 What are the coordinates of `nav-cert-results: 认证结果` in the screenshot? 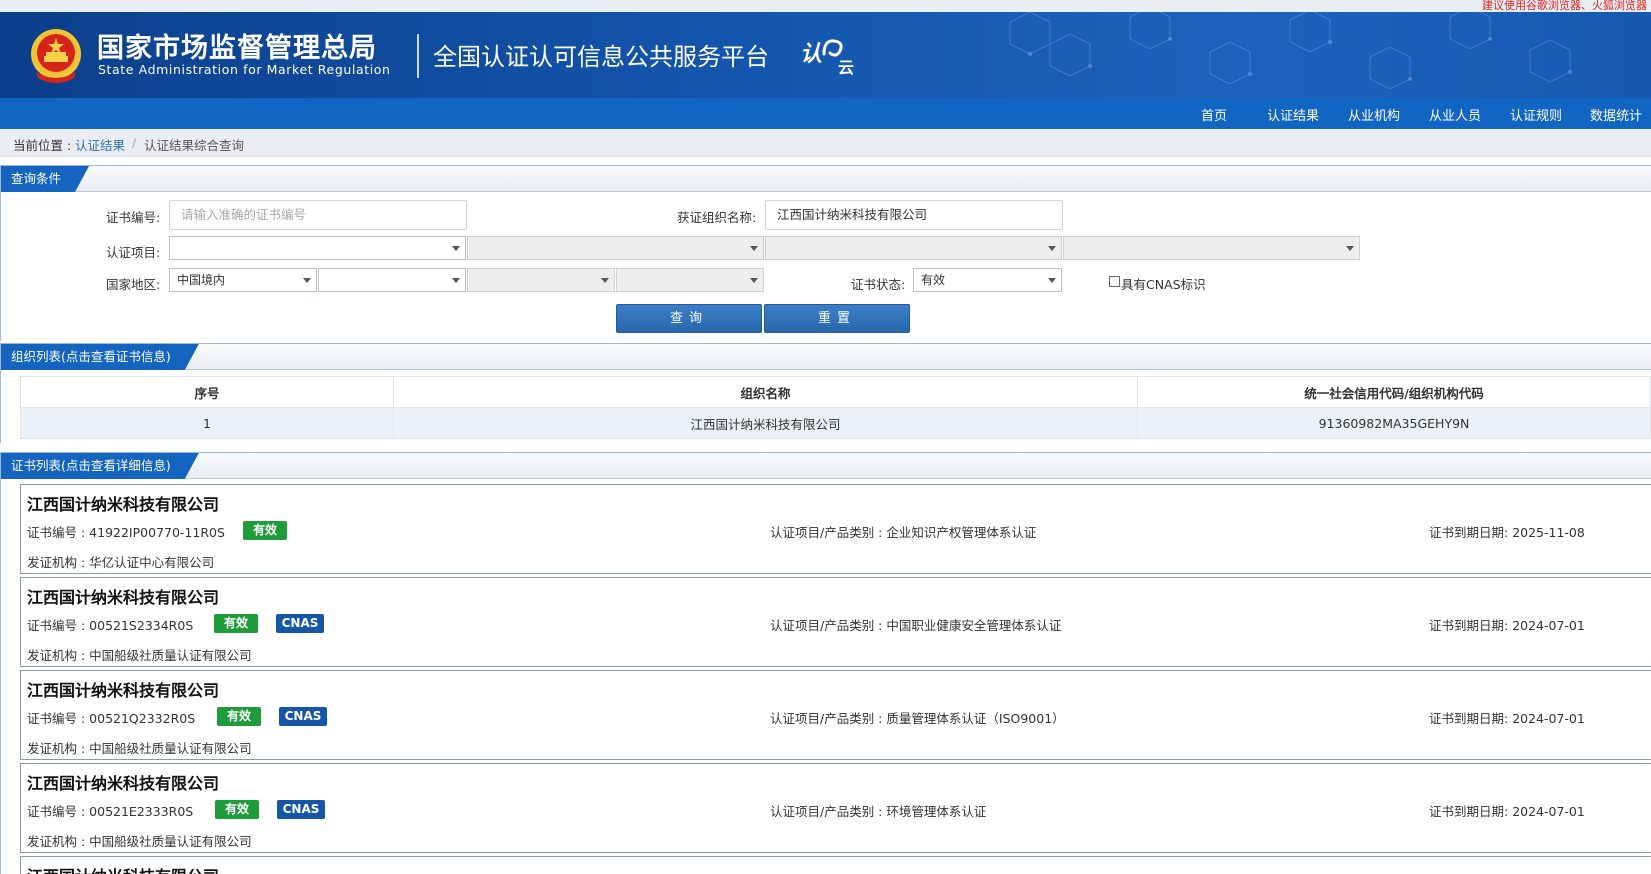 It's located at (1293, 114).